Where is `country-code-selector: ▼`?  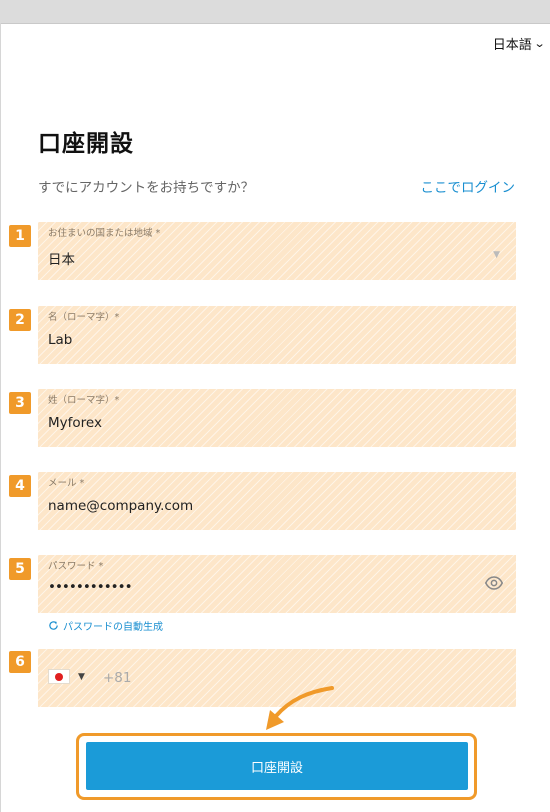
country-code-selector: ▼ is located at coordinates (66, 676).